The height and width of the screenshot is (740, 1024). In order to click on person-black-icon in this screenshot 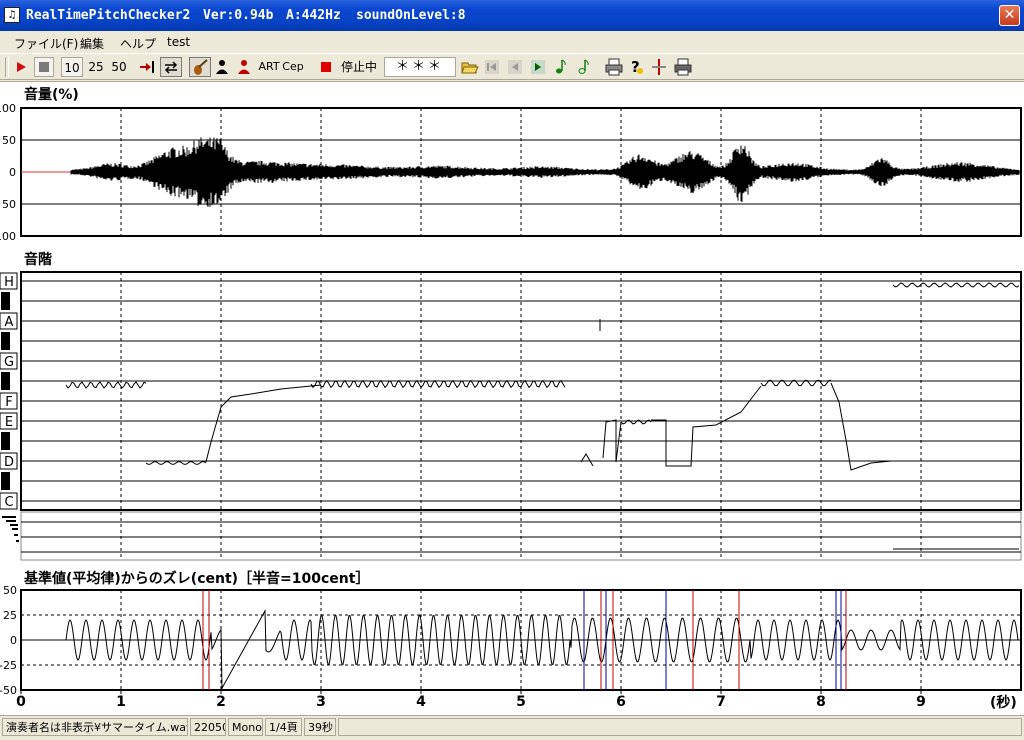, I will do `click(222, 67)`.